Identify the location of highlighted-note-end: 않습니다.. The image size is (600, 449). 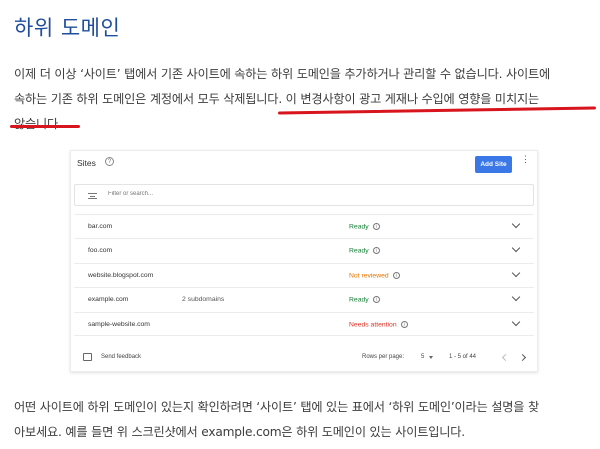
(38, 124).